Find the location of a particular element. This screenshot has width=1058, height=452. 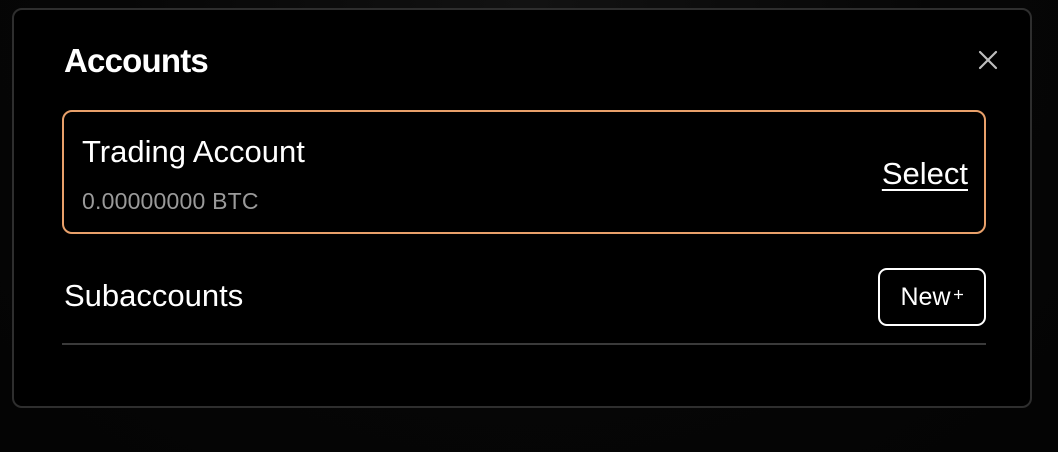

modal-title: Accounts is located at coordinates (136, 60).